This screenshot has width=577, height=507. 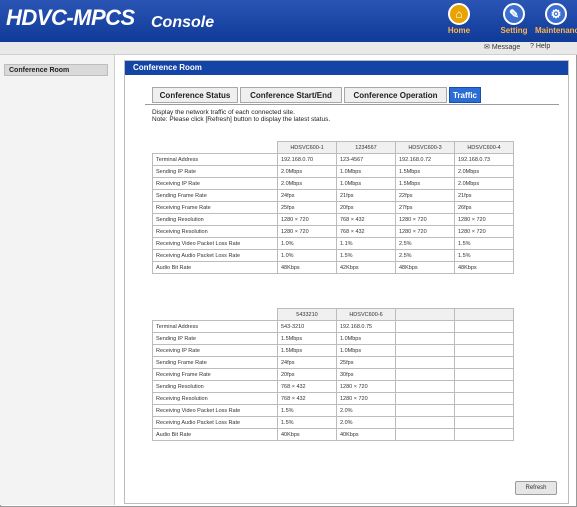 What do you see at coordinates (465, 95) in the screenshot?
I see `tab-traffic: Traffic` at bounding box center [465, 95].